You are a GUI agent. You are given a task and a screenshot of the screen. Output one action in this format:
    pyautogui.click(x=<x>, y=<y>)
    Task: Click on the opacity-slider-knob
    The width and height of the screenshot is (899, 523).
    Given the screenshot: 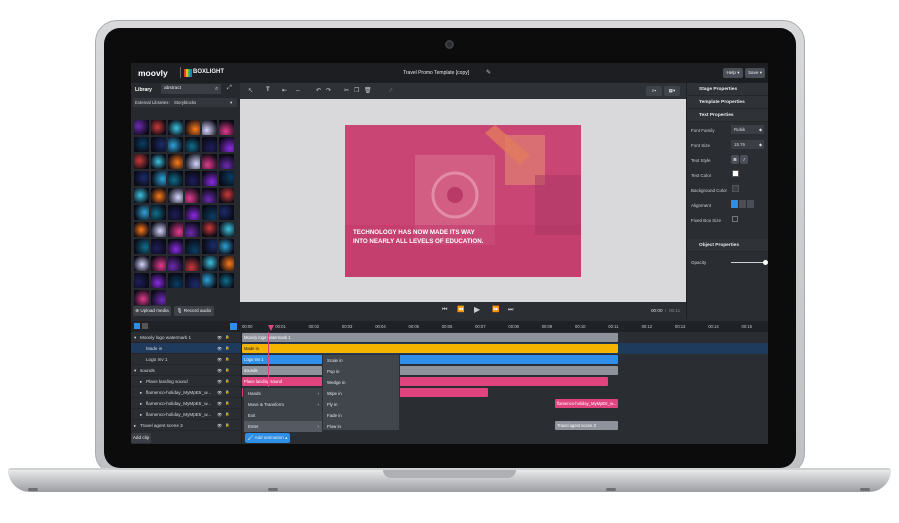 What is the action you would take?
    pyautogui.click(x=765, y=262)
    